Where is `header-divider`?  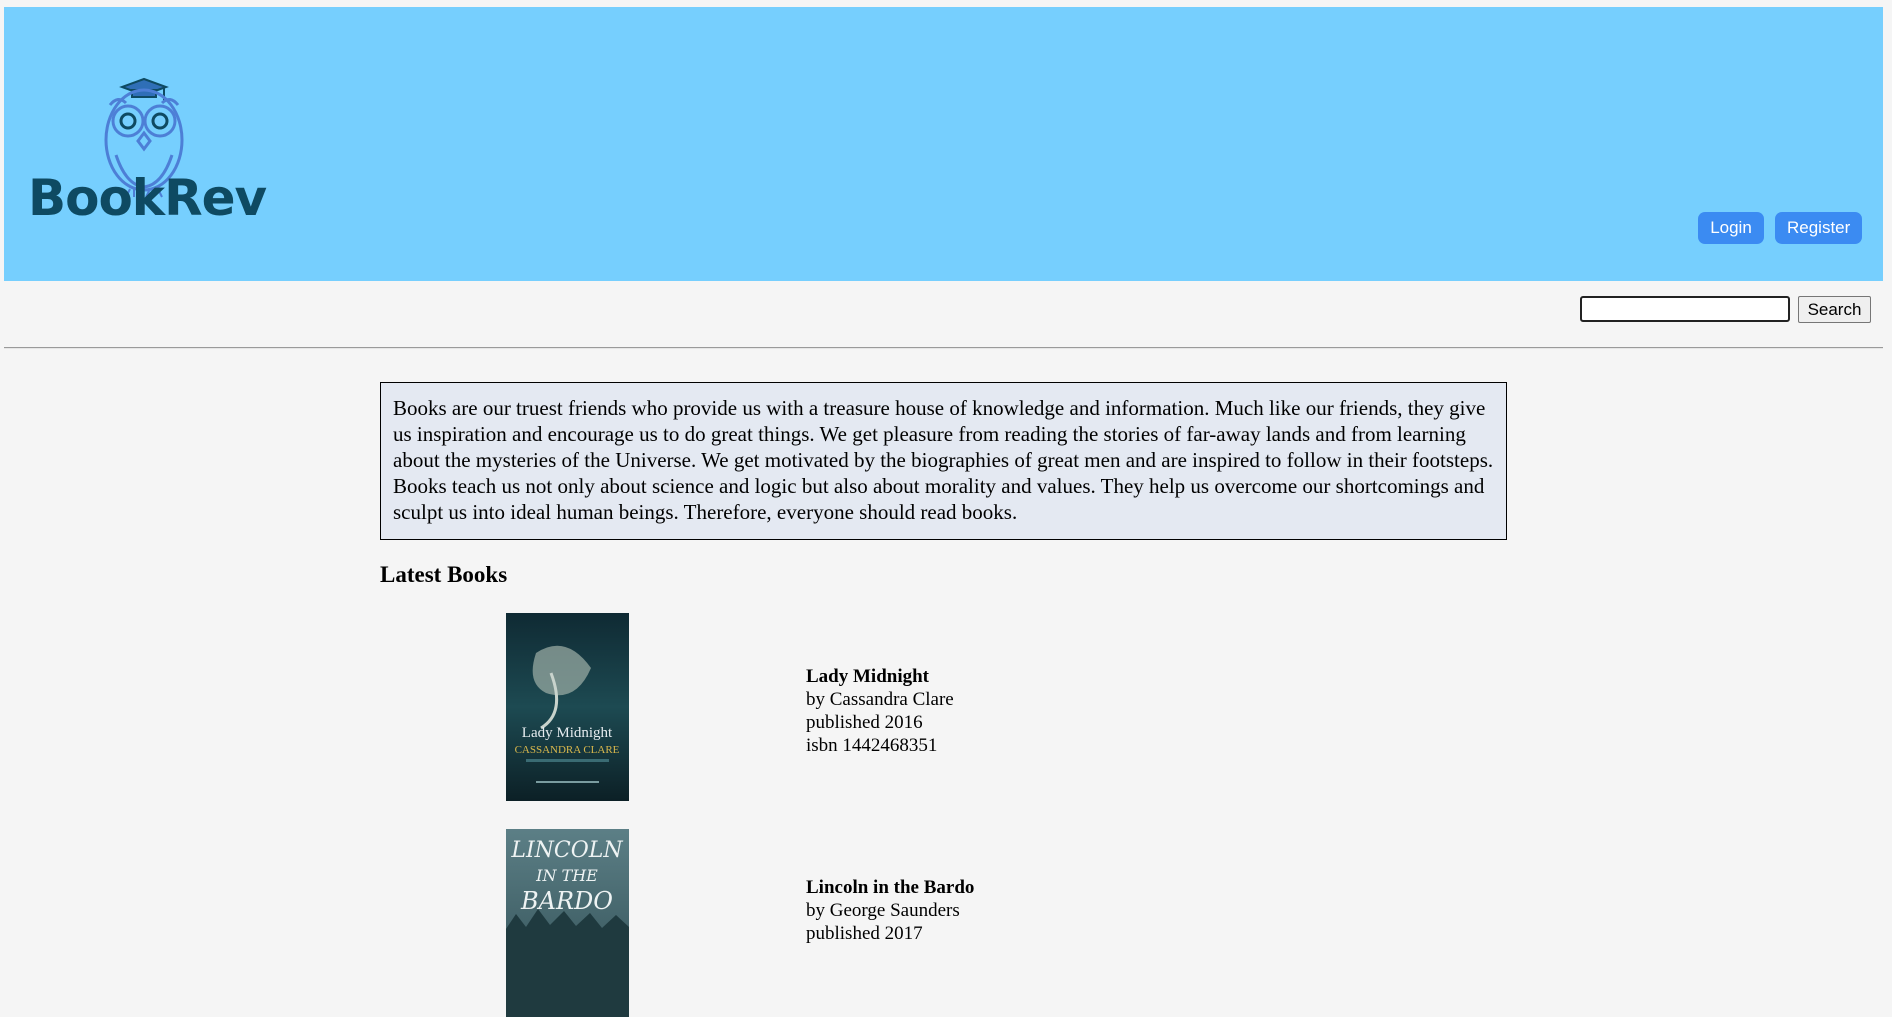 header-divider is located at coordinates (943, 348).